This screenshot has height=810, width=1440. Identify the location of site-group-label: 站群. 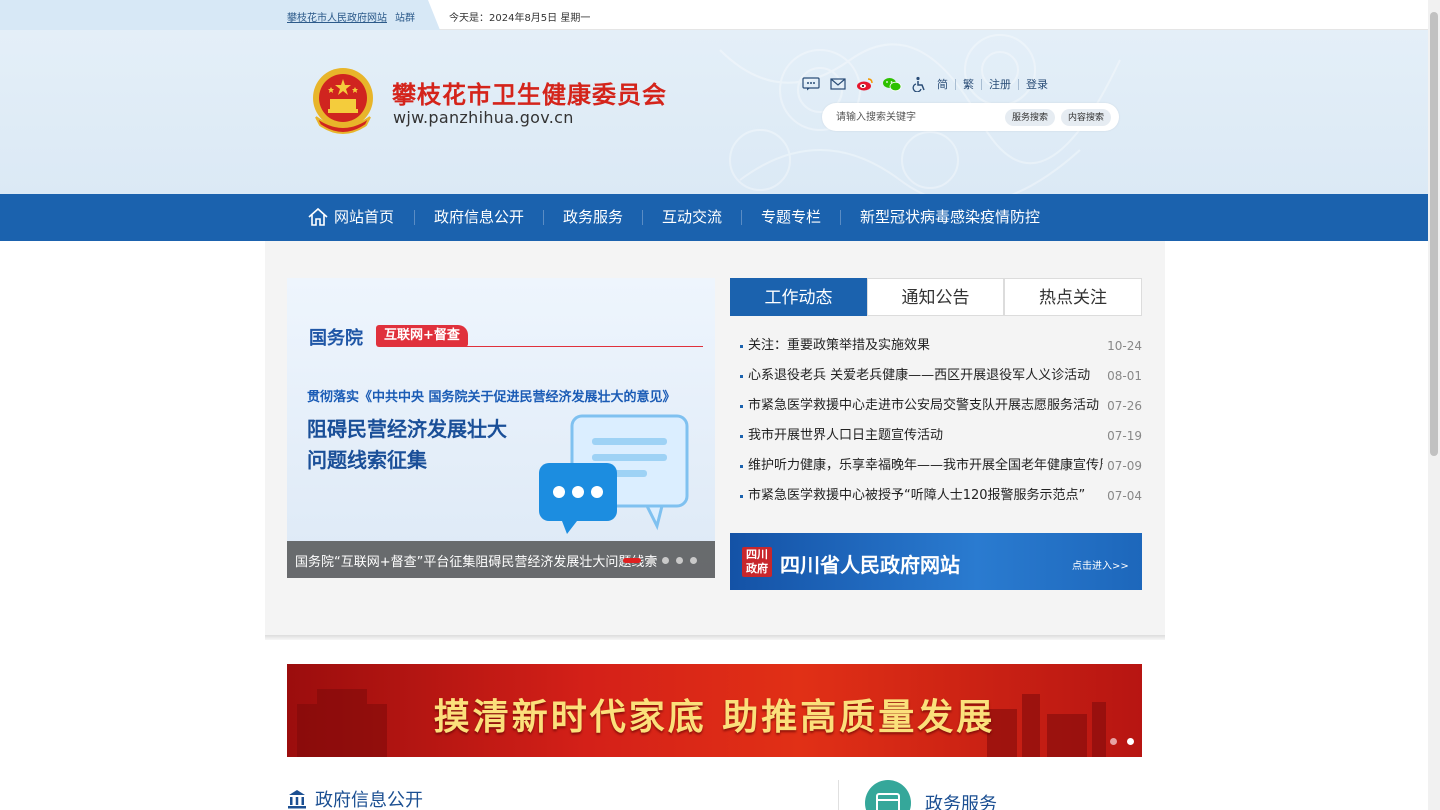
(405, 16).